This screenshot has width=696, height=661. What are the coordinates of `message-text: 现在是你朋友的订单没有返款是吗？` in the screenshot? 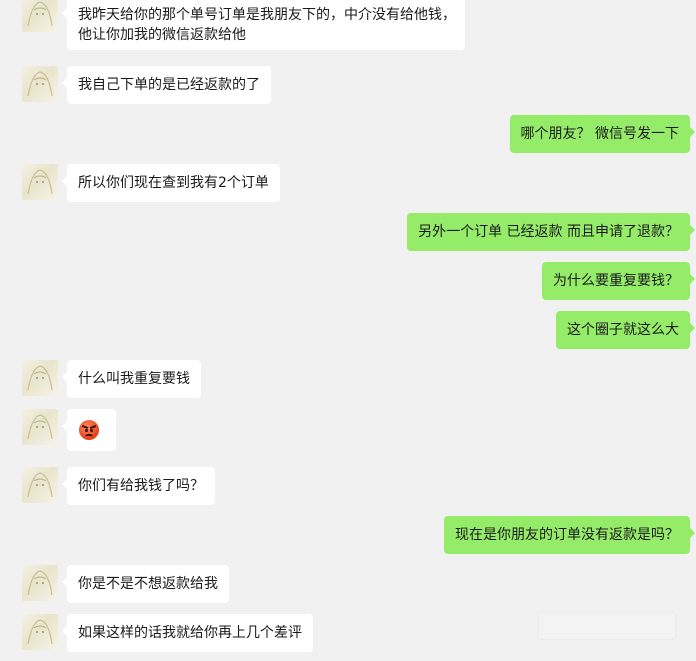 It's located at (567, 535).